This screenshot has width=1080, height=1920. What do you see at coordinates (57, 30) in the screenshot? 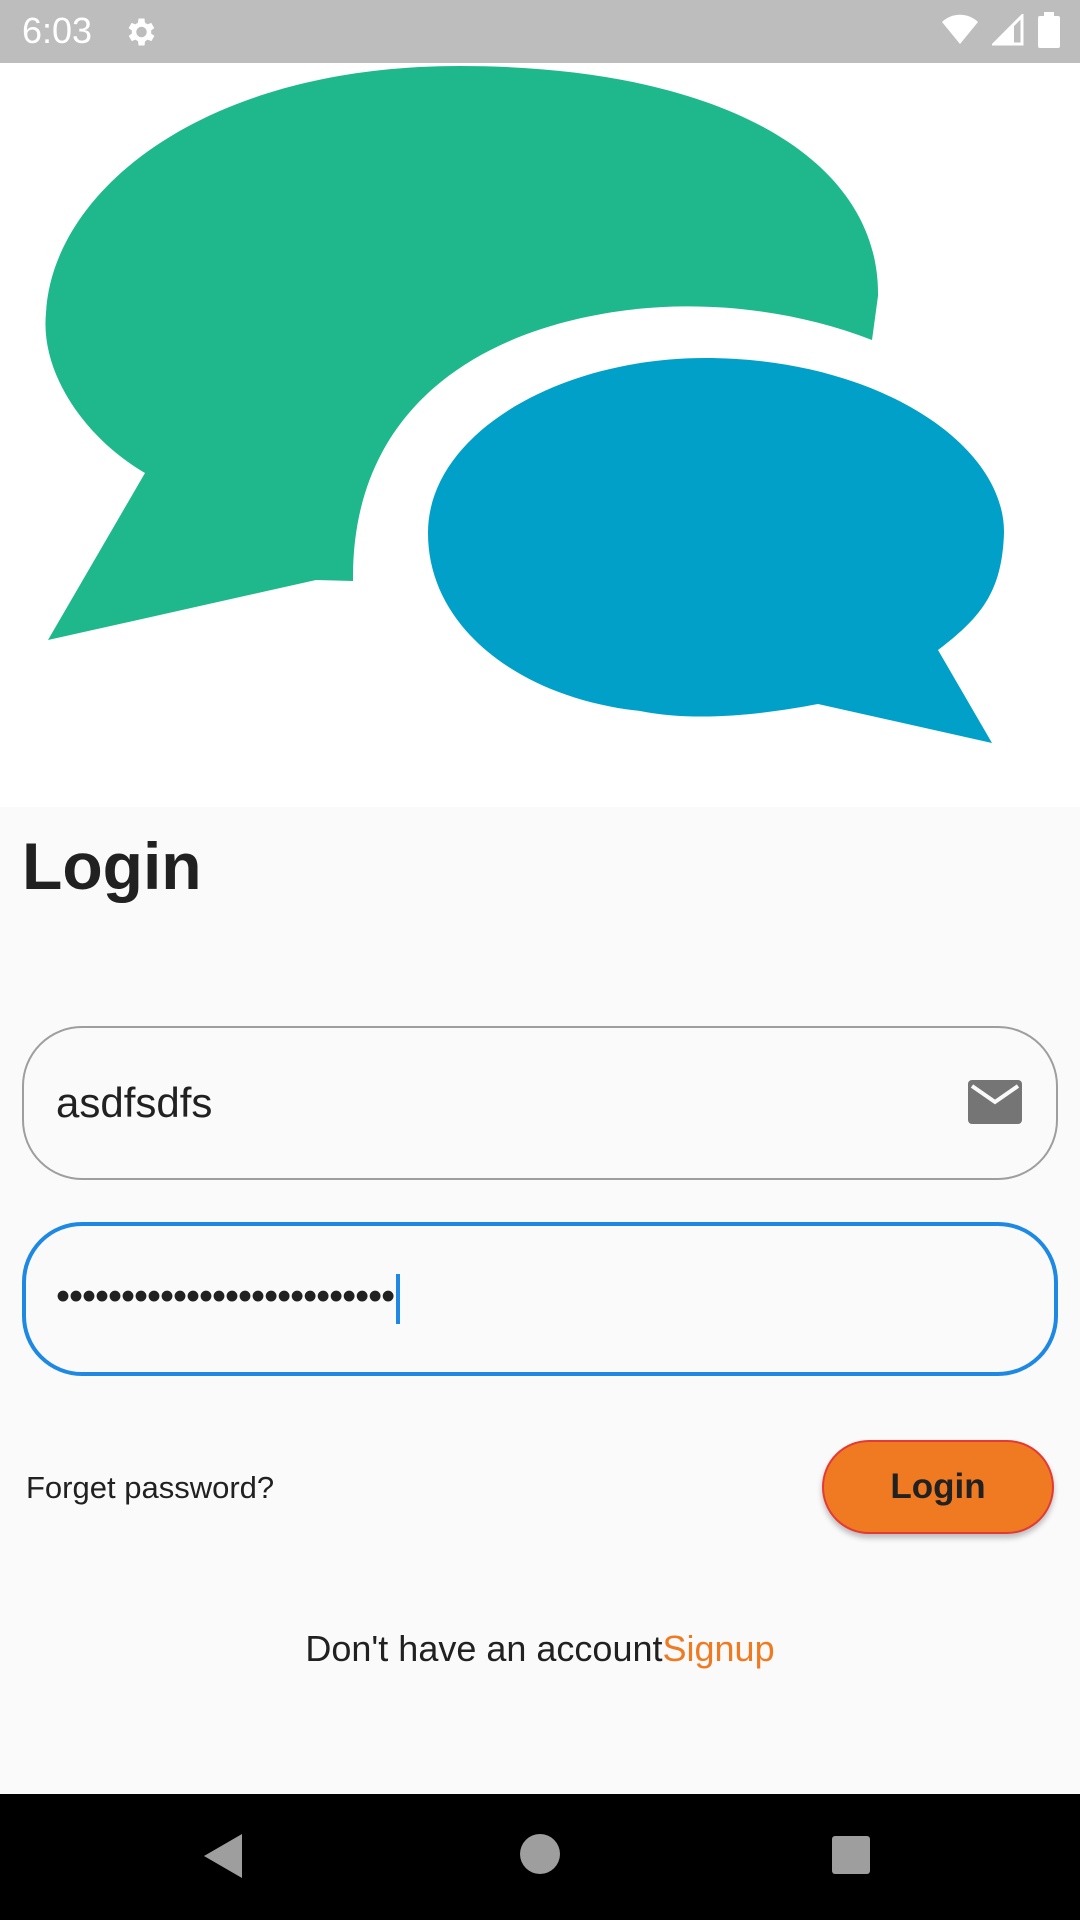
I see `status-time: 6:03` at bounding box center [57, 30].